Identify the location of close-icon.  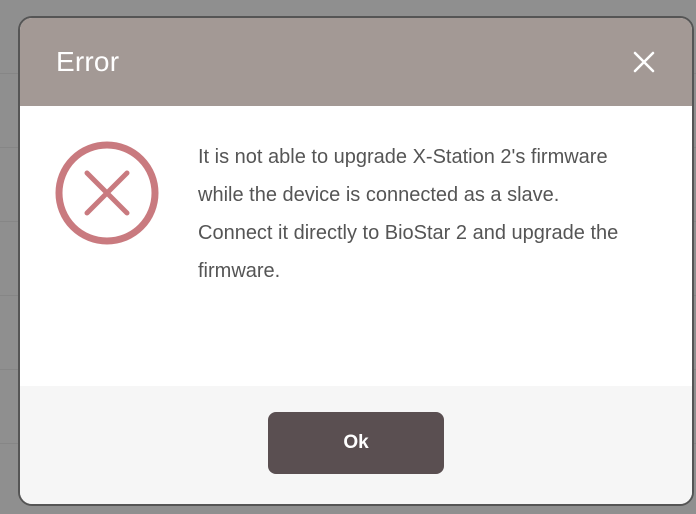
(644, 62).